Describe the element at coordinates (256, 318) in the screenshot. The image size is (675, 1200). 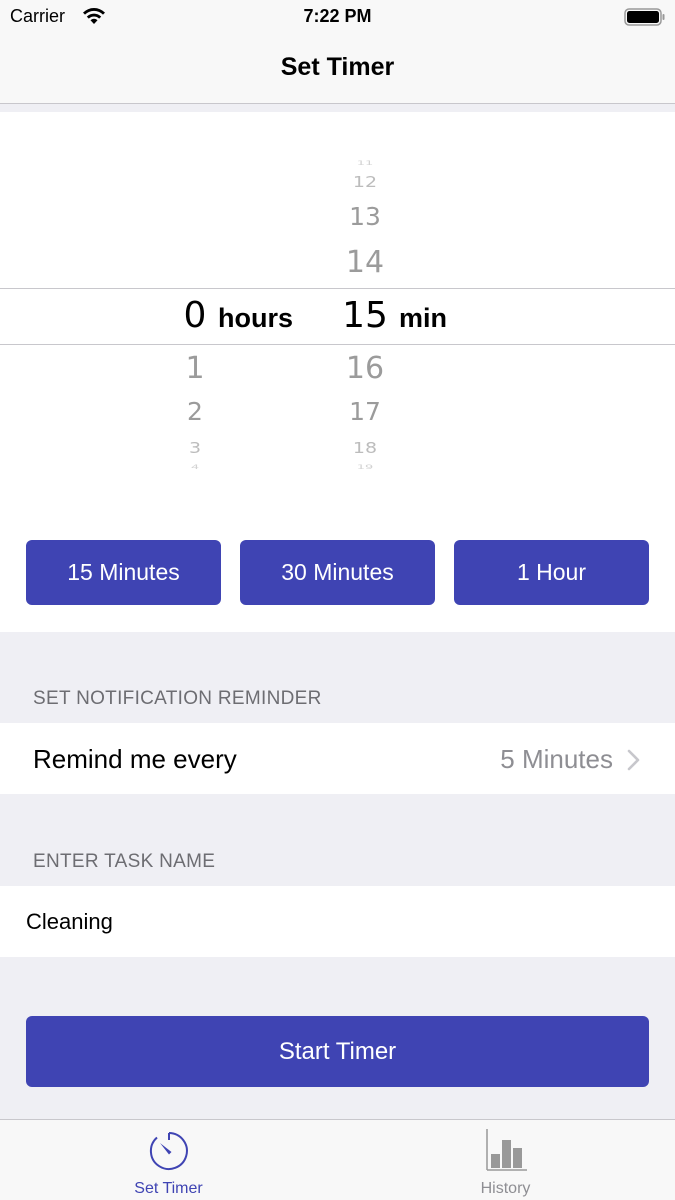
I see `hours-unit-label: hours` at that location.